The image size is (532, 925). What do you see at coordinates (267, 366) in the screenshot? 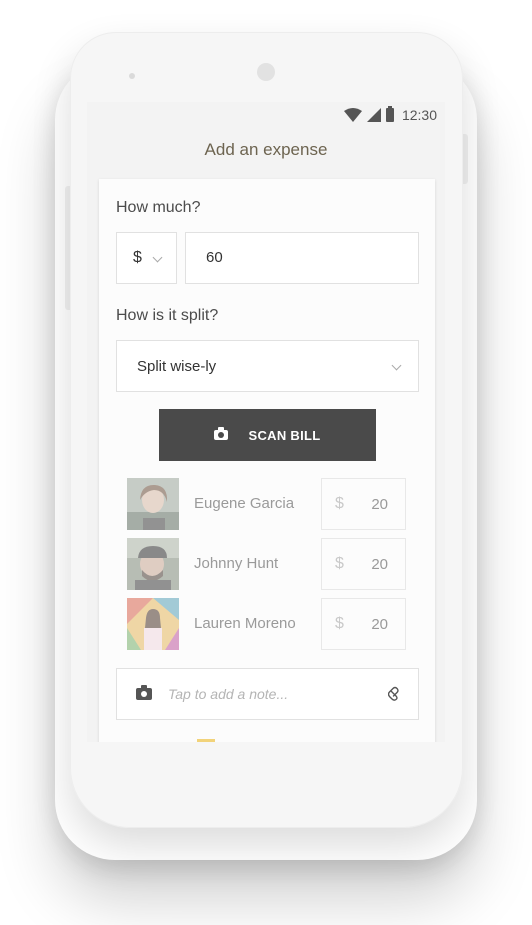
I see `split-method-select: Split wise-ly` at bounding box center [267, 366].